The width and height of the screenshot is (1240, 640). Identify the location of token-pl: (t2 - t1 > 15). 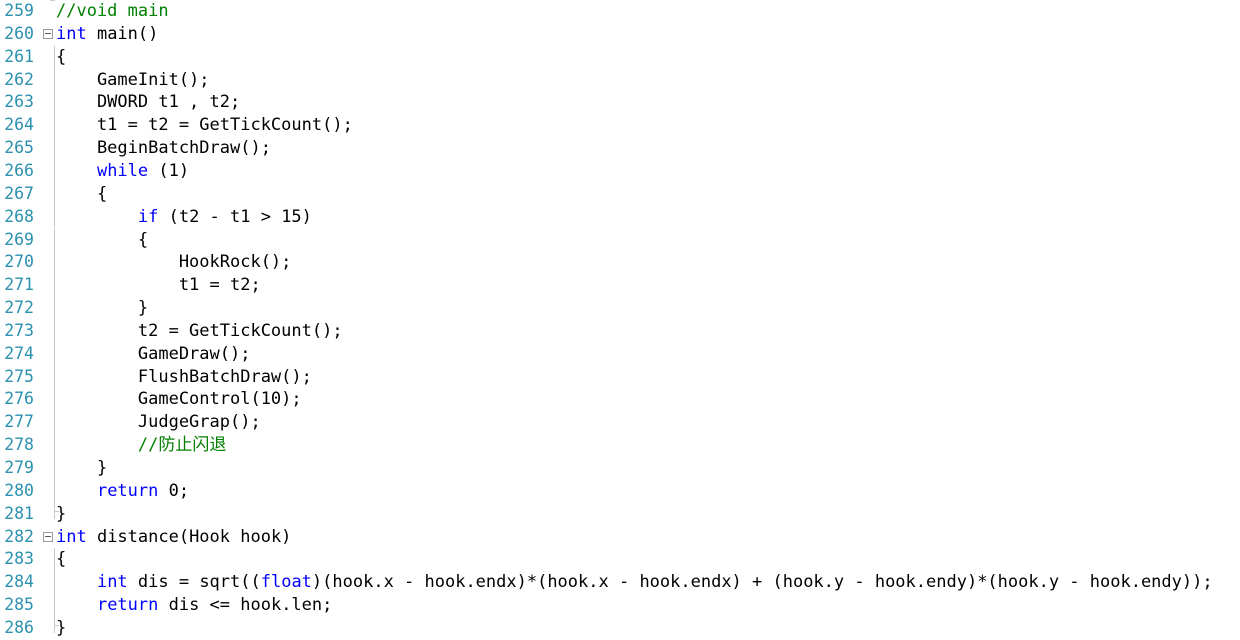
(235, 216).